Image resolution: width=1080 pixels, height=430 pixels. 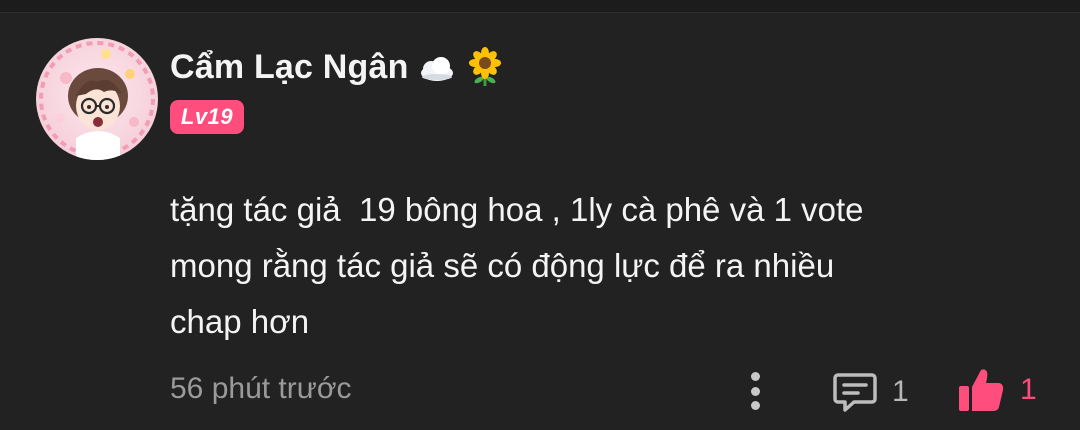 I want to click on comment-timestamp: 56 phút trước, so click(x=261, y=388).